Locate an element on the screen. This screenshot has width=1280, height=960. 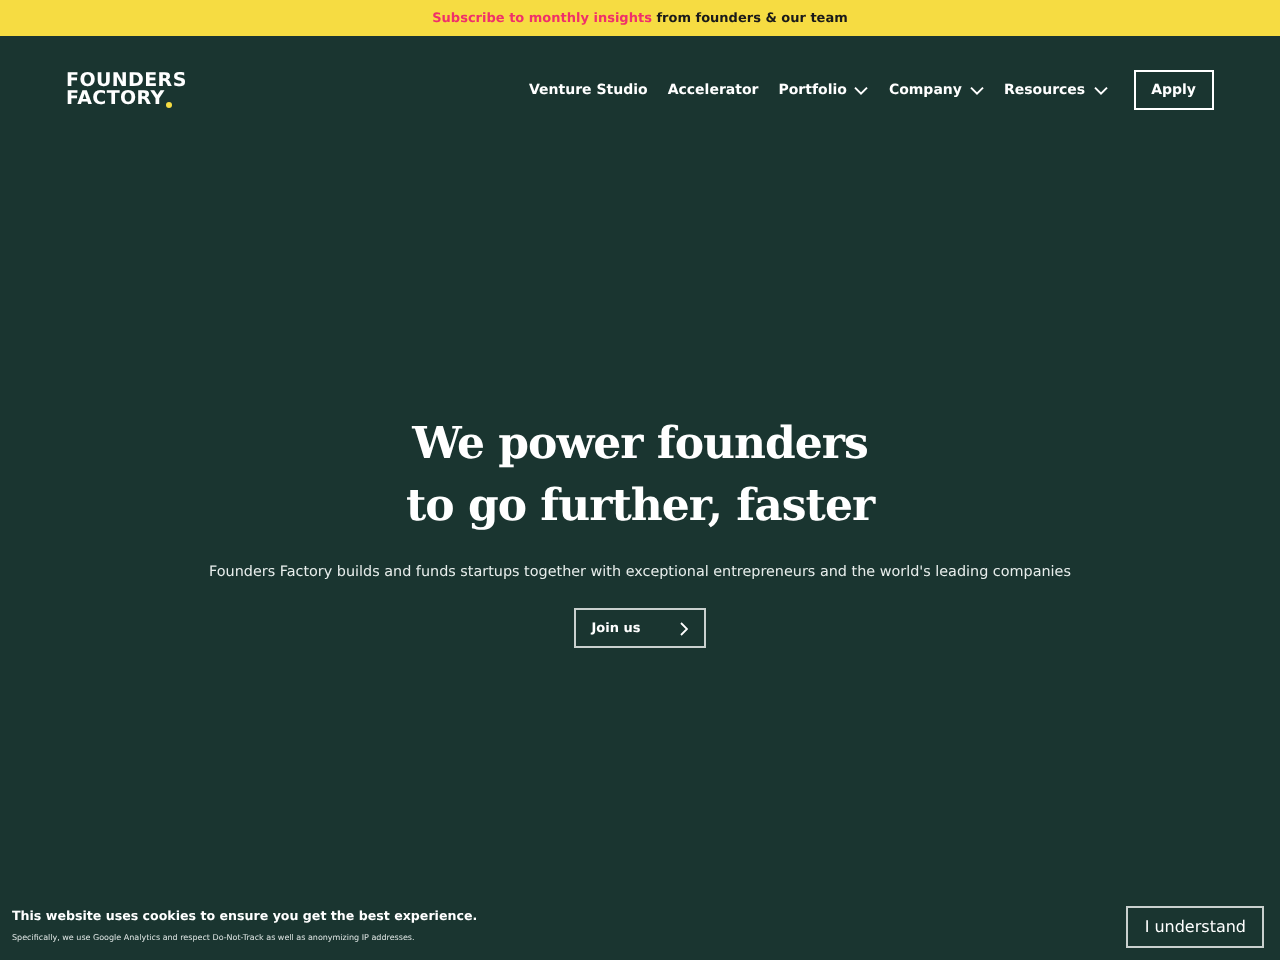
dot-icon is located at coordinates (169, 105).